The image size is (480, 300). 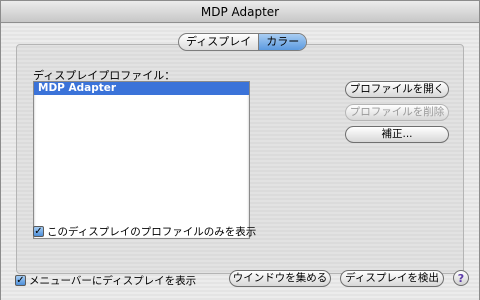 I want to click on window-title: MDP Adapter, so click(x=240, y=12).